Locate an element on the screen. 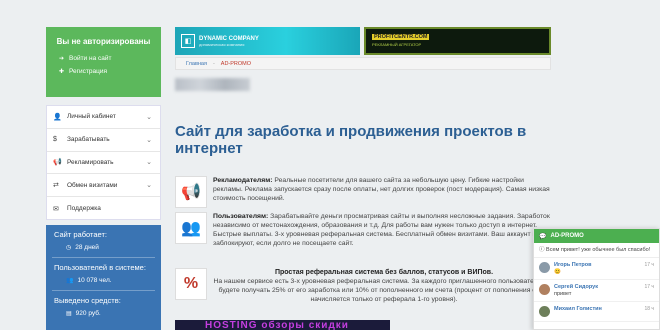  uptime-value-text: 28 дней is located at coordinates (87, 247).